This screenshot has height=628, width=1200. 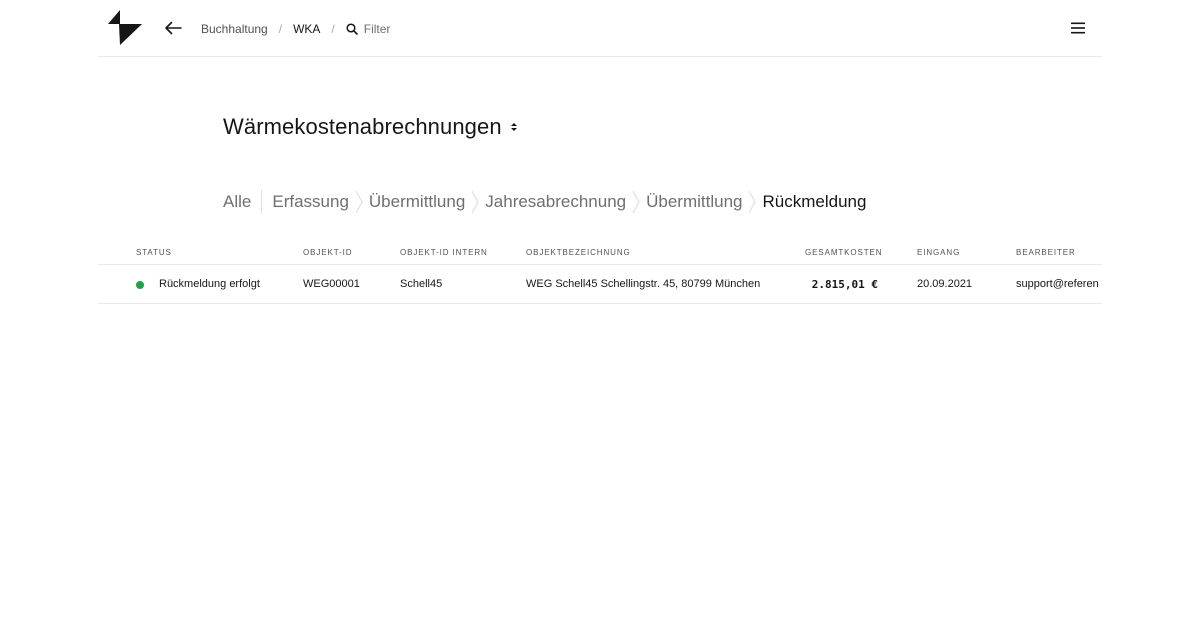 I want to click on filter-input: Filter, so click(x=368, y=28).